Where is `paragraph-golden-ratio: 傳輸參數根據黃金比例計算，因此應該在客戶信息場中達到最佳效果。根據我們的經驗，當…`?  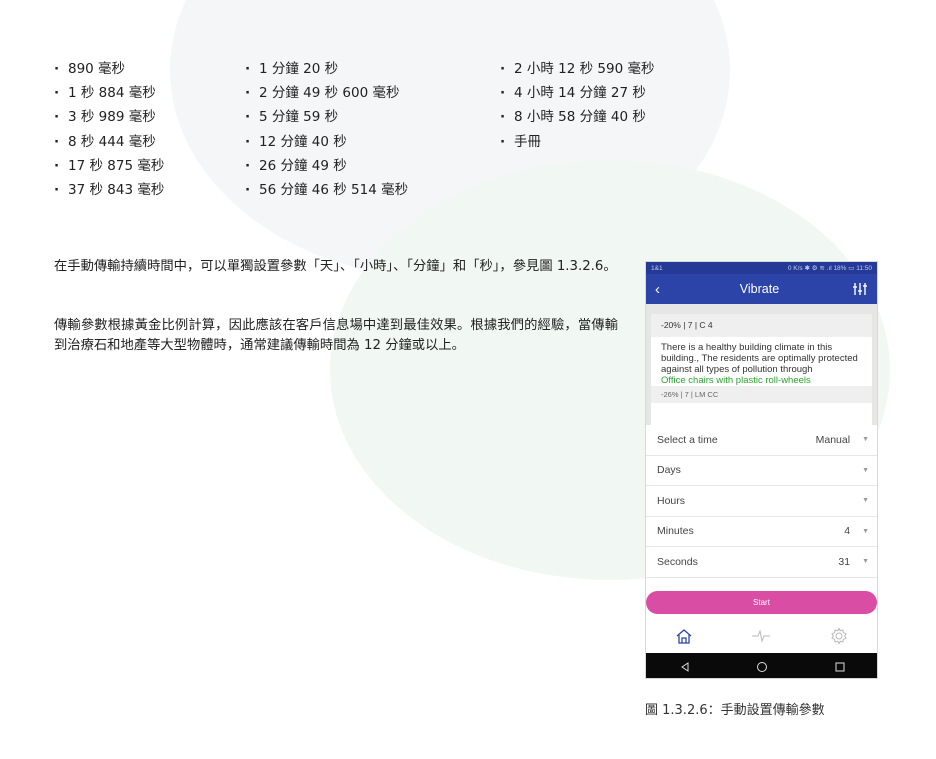
paragraph-golden-ratio: 傳輸參數根據黃金比例計算，因此應該在客戶信息場中達到最佳效果。根據我們的經驗，當… is located at coordinates (336, 335).